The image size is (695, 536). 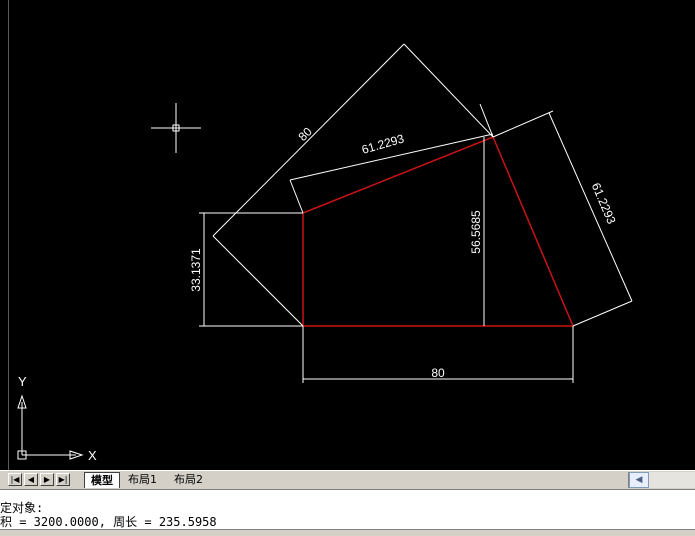 I want to click on dim-text-33: 33.1371, so click(x=196, y=270).